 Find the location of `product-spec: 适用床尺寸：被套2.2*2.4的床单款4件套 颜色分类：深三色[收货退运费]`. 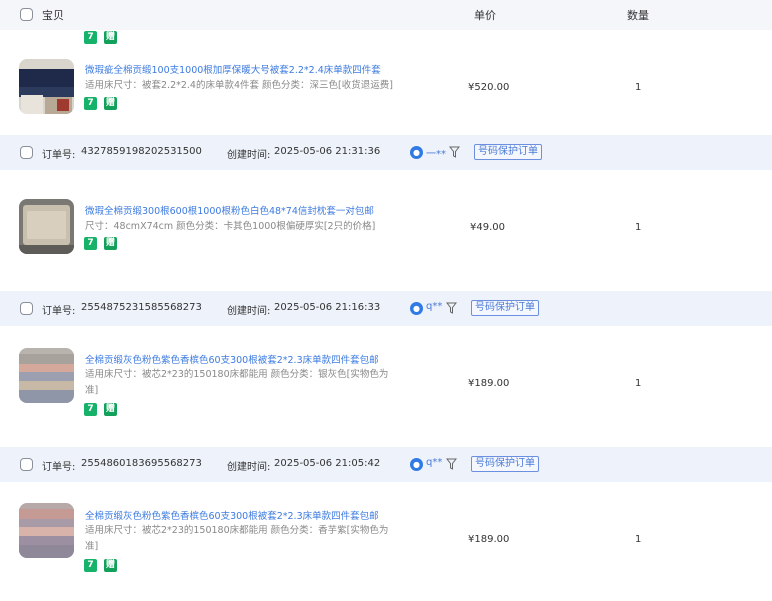

product-spec: 适用床尺寸：被套2.2*2.4的床单款4件套 颜色分类：深三色[收货退运费] is located at coordinates (239, 85).